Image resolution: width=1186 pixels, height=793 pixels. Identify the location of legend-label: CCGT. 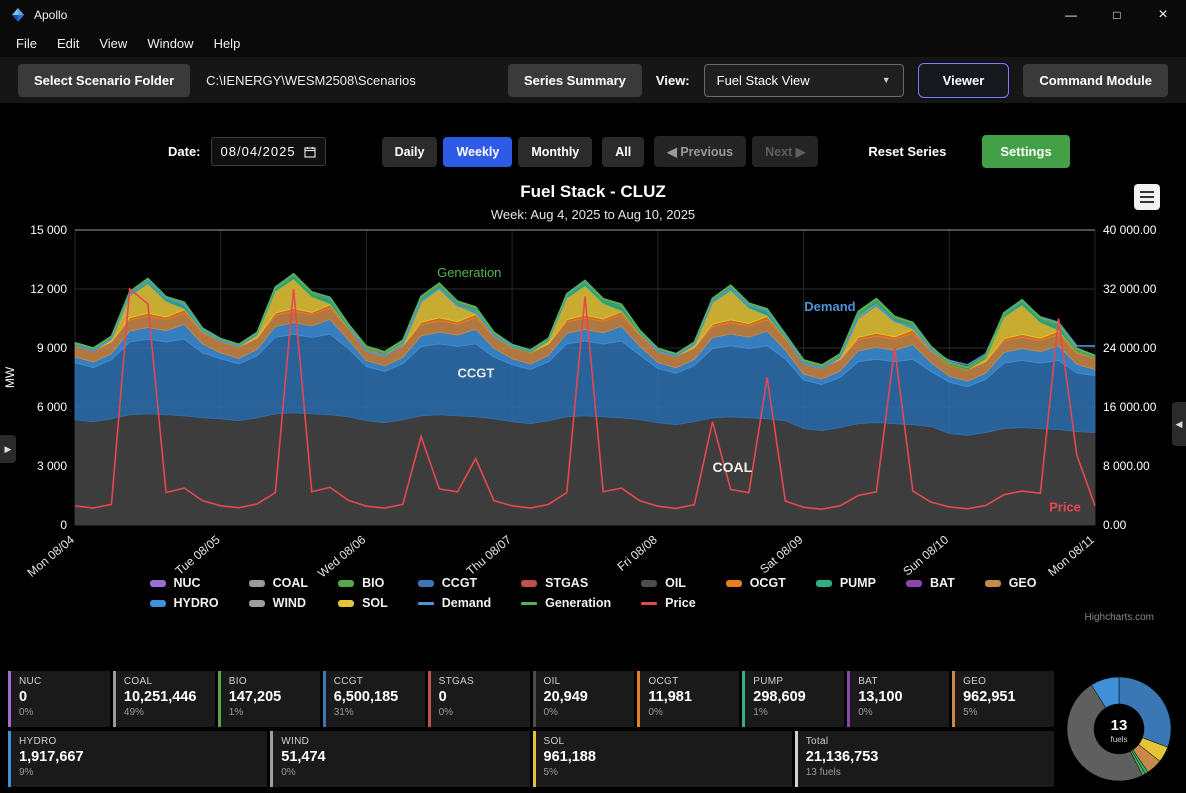
(459, 583).